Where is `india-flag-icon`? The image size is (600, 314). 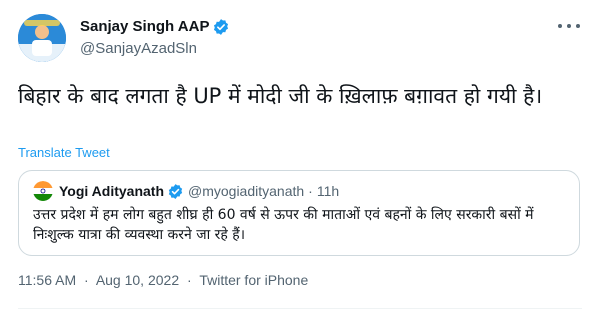
india-flag-icon is located at coordinates (43, 191).